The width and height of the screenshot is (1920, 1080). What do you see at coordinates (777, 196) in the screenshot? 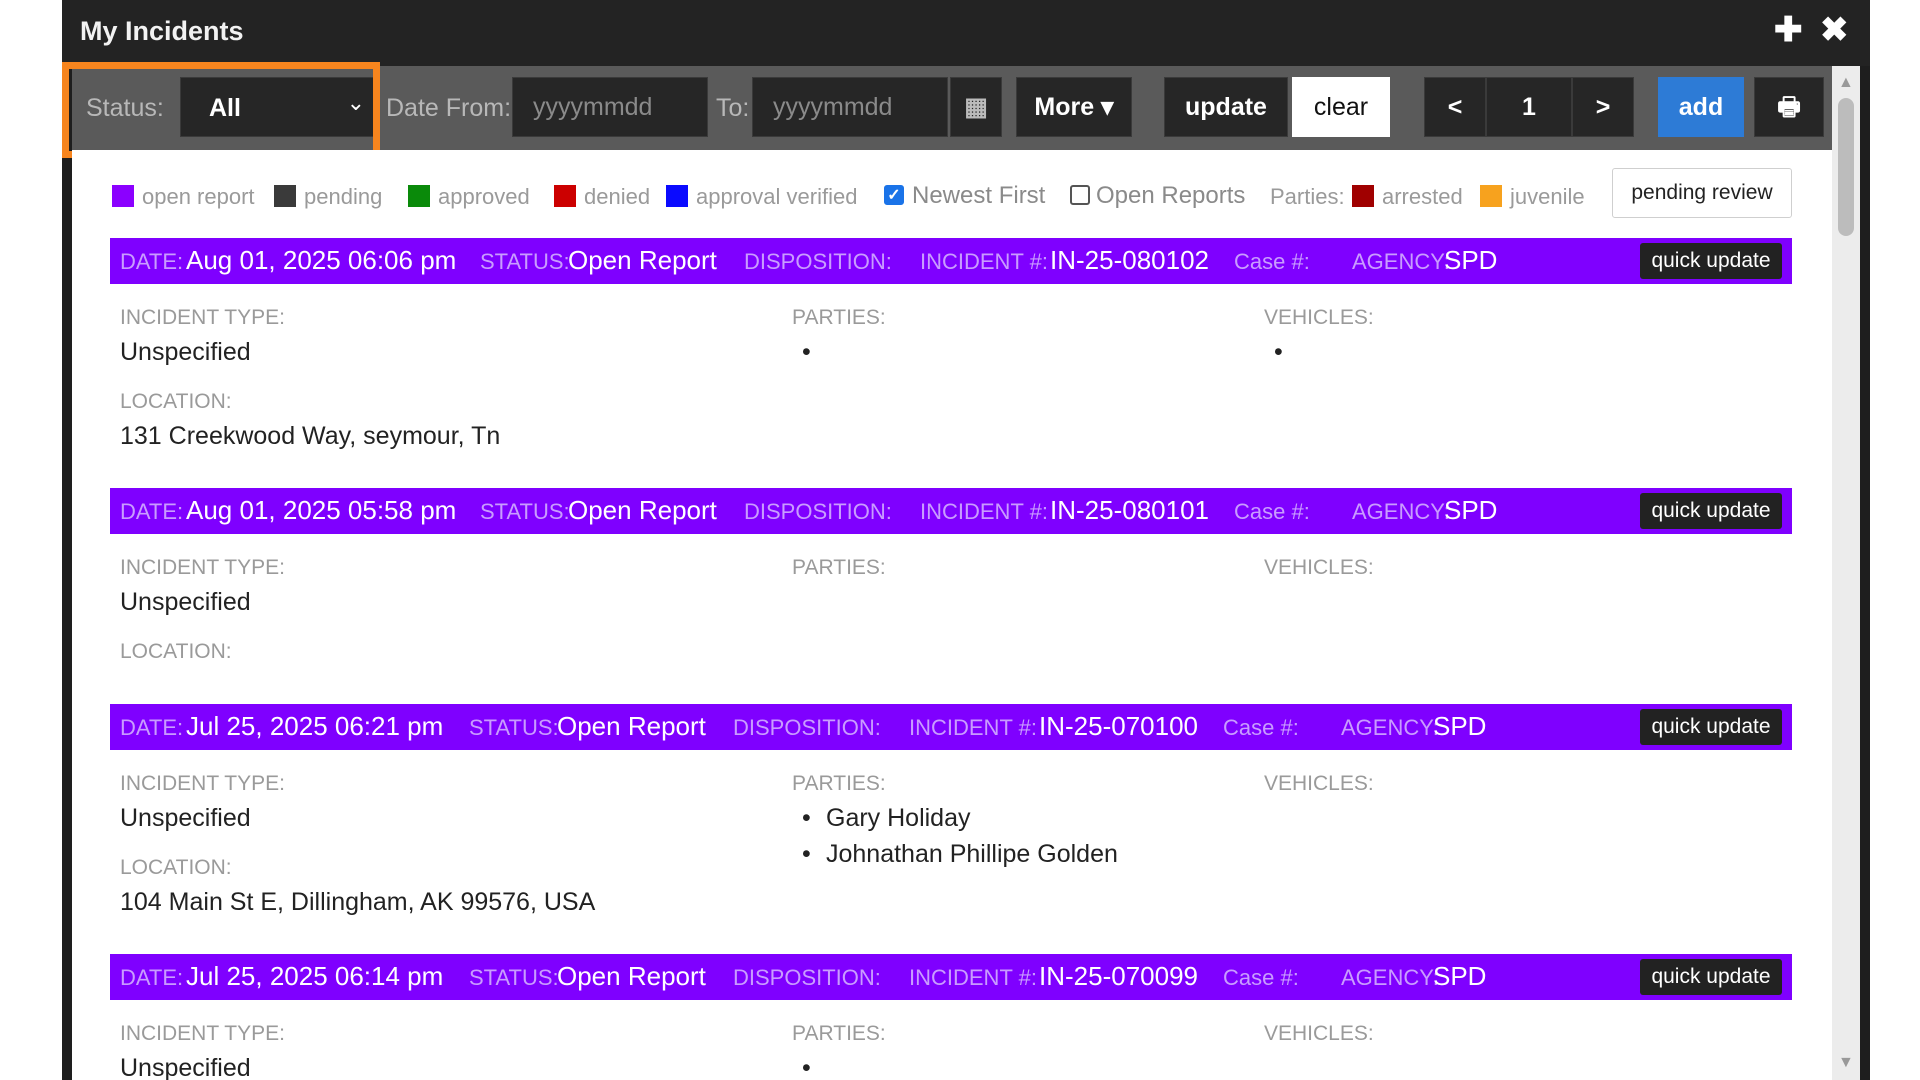
I see `legend-approval-verified: approval verified` at bounding box center [777, 196].